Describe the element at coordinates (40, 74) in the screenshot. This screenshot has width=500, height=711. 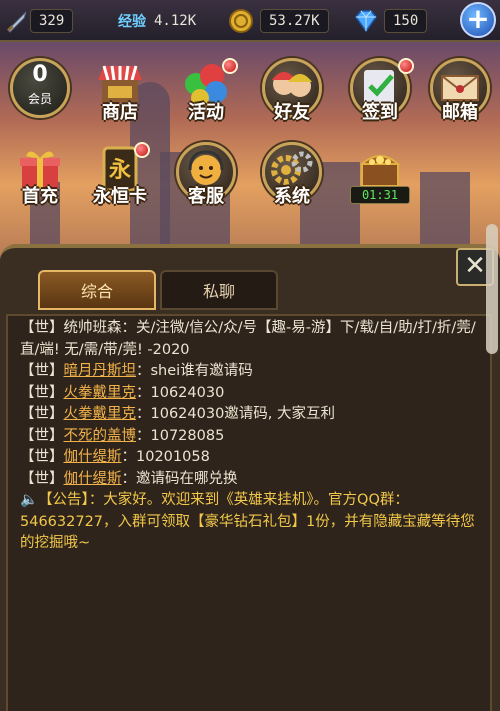
I see `vip-level: 0` at that location.